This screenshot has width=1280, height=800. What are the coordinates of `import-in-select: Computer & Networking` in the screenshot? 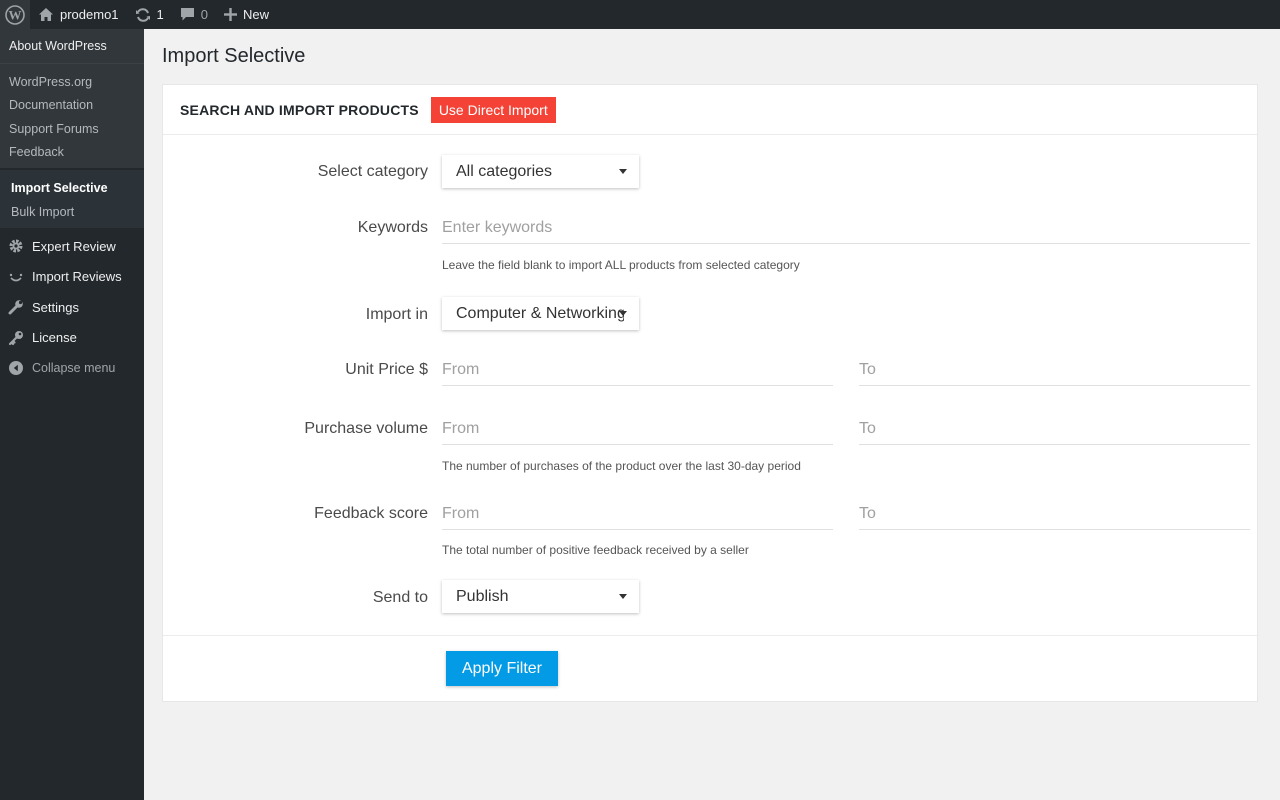 It's located at (540, 313).